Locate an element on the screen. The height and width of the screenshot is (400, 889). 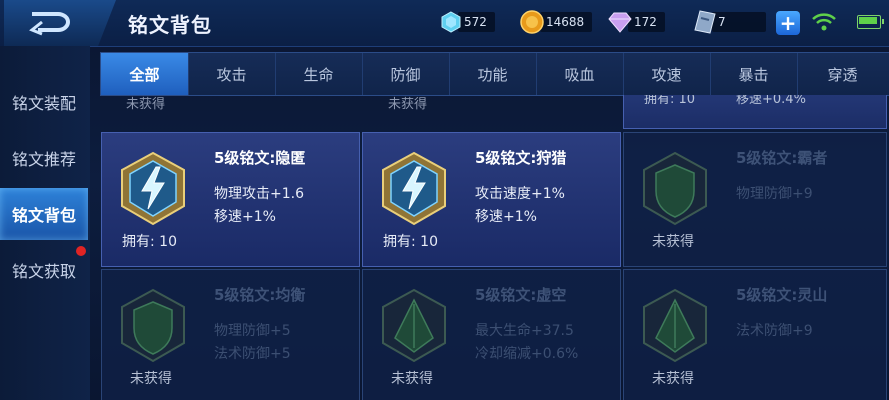
inscription-attr: 最大生命+37.5 is located at coordinates (524, 331).